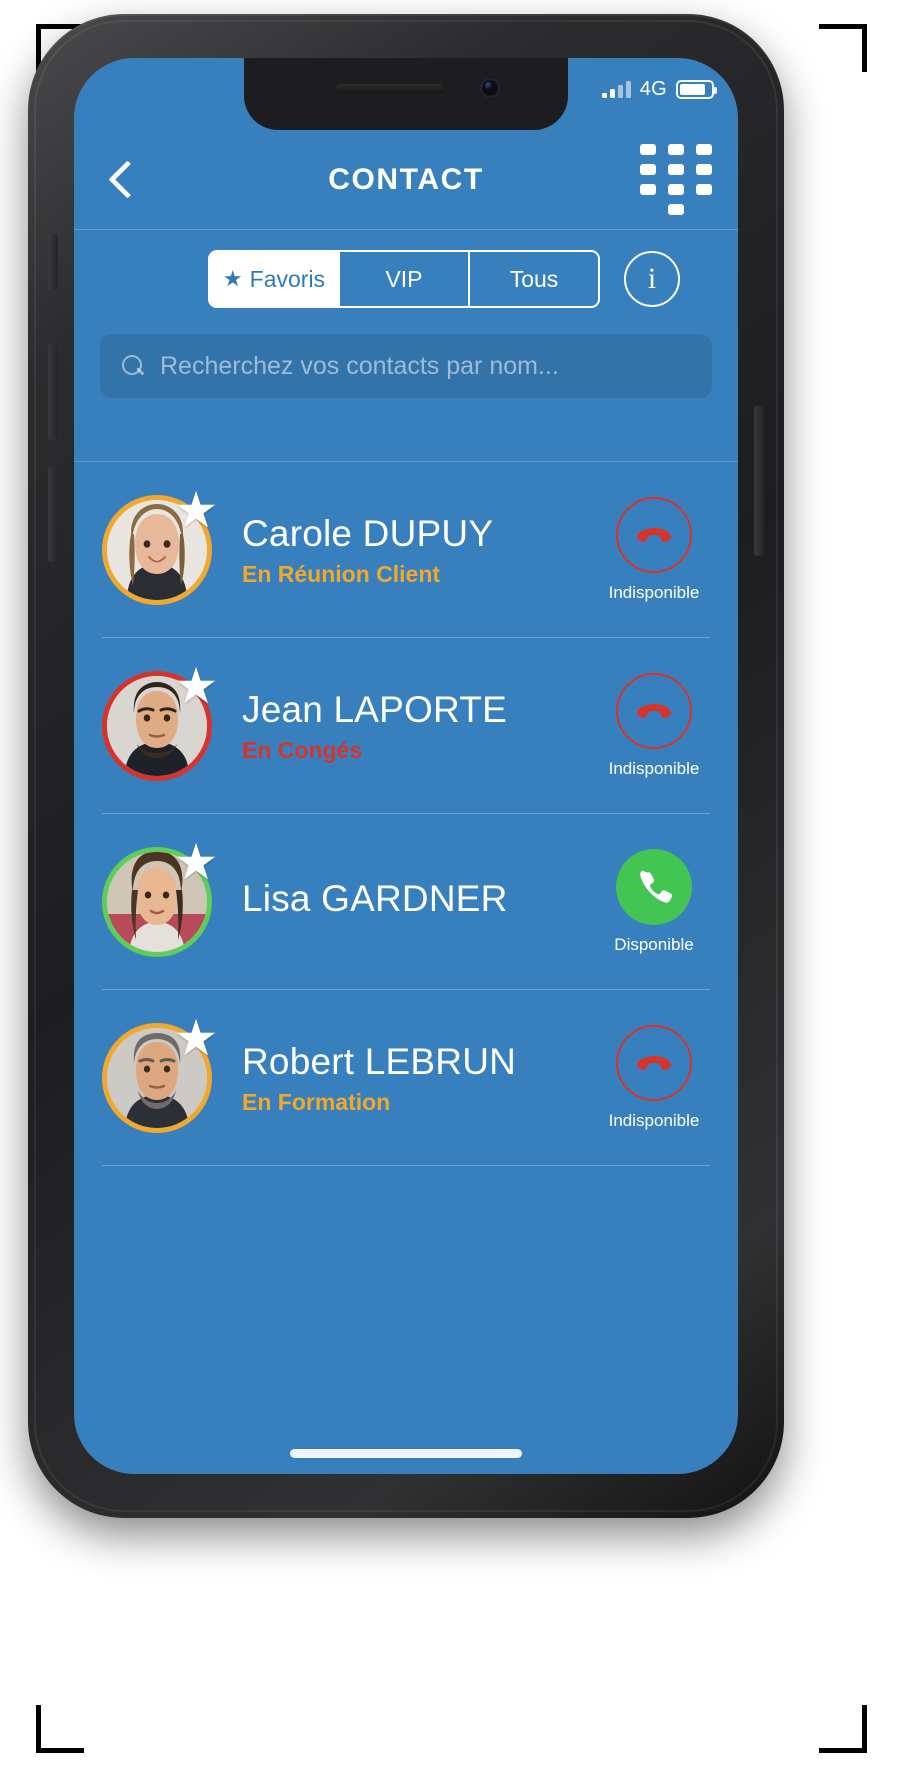  I want to click on contact-filter-segmented-control: ★ Favoris VIP Tous, so click(404, 279).